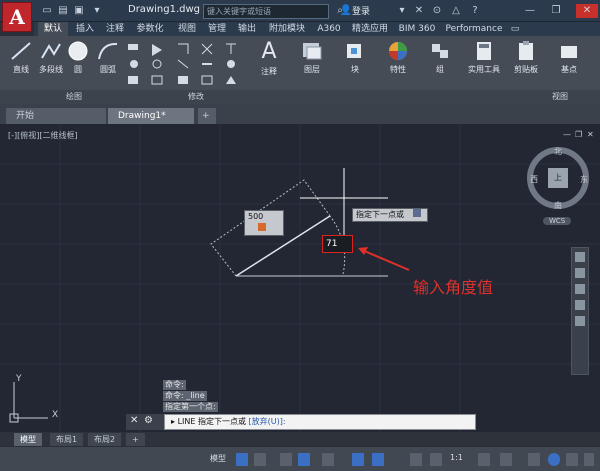 The width and height of the screenshot is (600, 471). I want to click on tab-home: 默认, so click(53, 29).